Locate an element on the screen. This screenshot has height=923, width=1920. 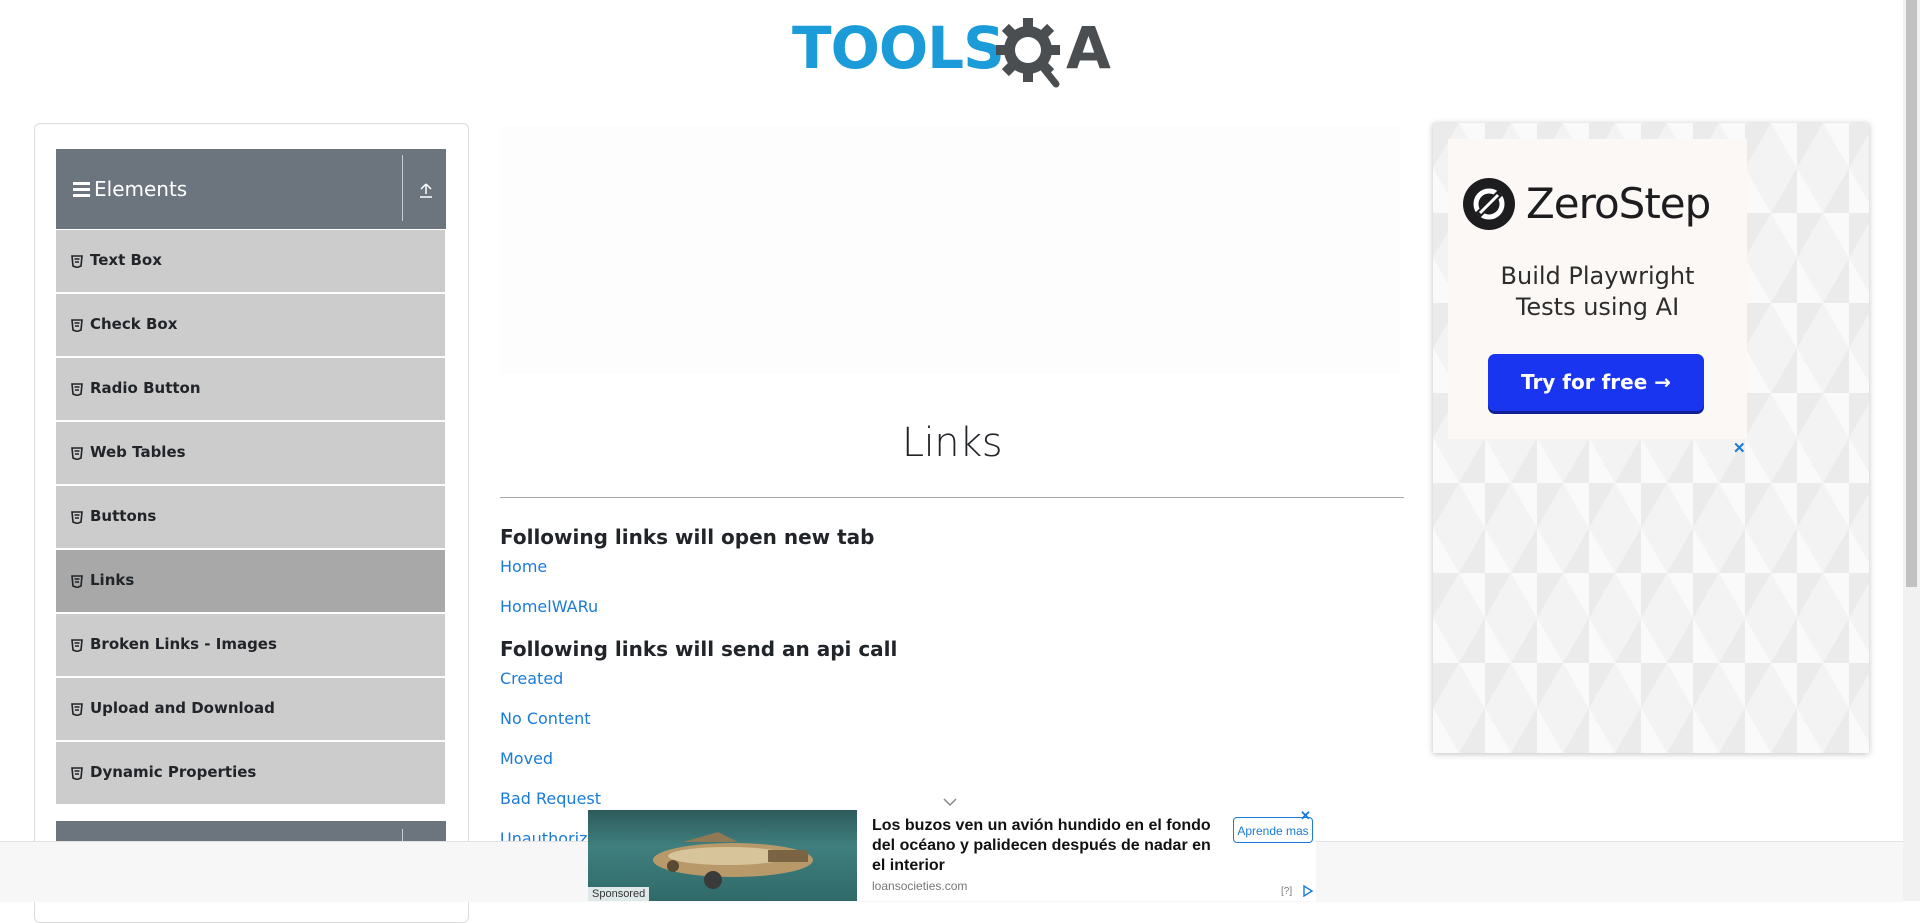
link-home: Home is located at coordinates (523, 566).